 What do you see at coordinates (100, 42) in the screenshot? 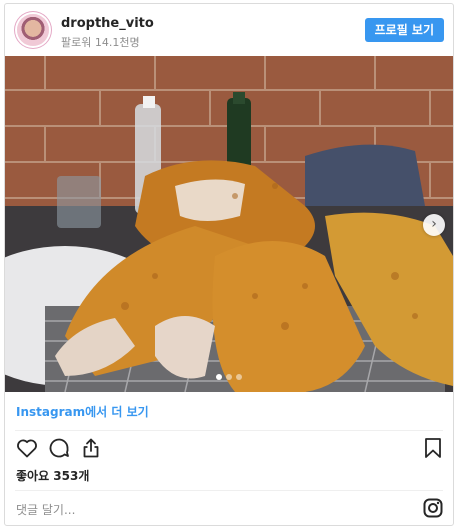
I see `follower-count: 팔로워 14.1천명` at bounding box center [100, 42].